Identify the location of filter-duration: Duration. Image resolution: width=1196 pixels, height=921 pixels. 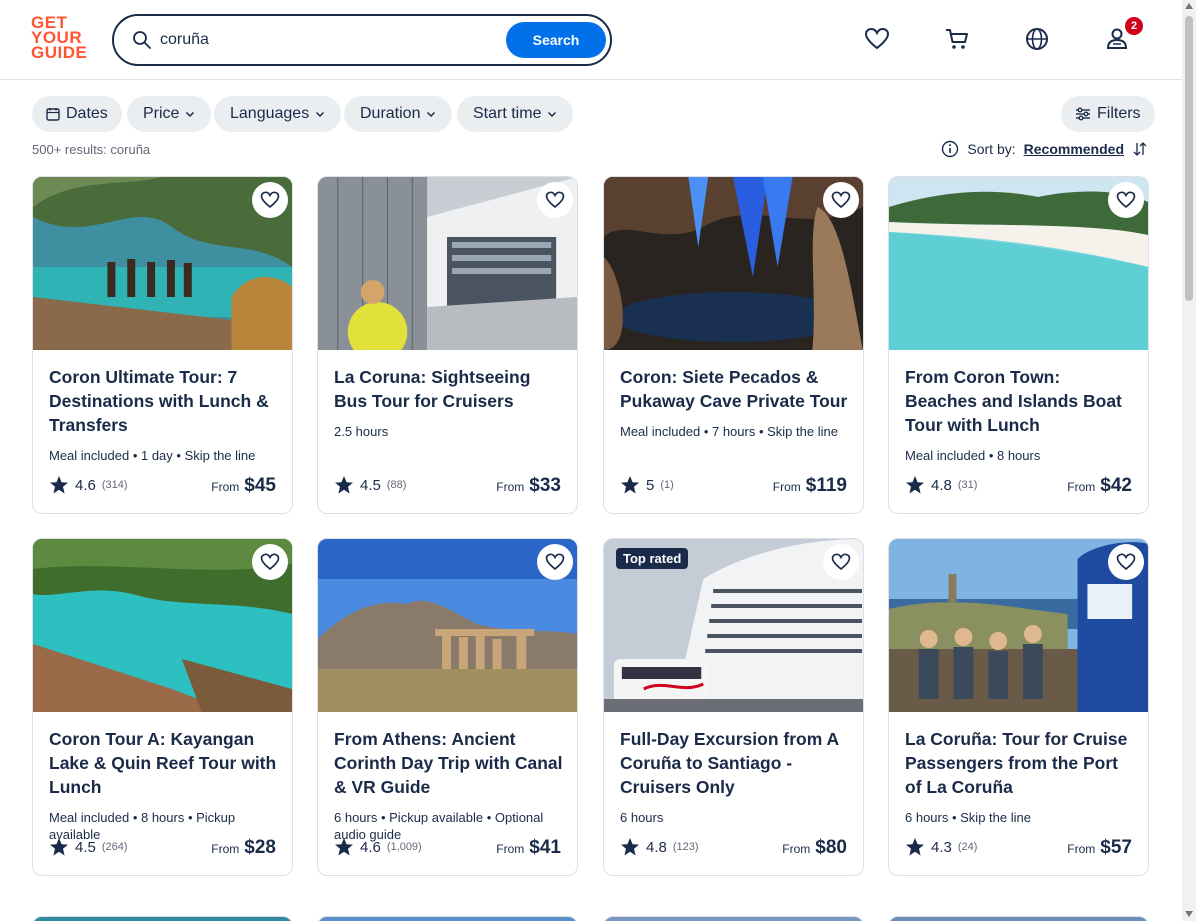
(398, 114).